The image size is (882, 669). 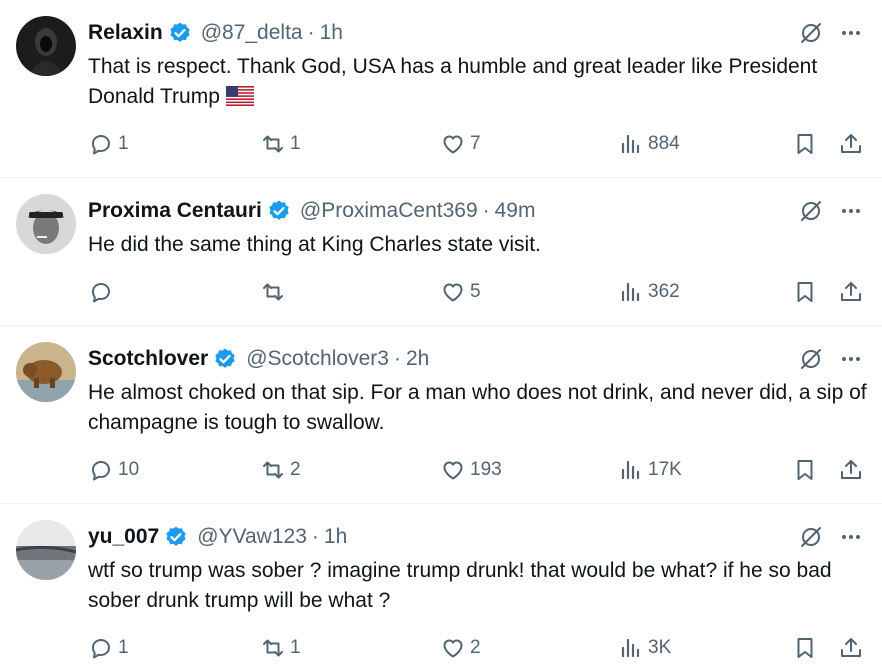 I want to click on display-name: Relaxin, so click(x=125, y=33).